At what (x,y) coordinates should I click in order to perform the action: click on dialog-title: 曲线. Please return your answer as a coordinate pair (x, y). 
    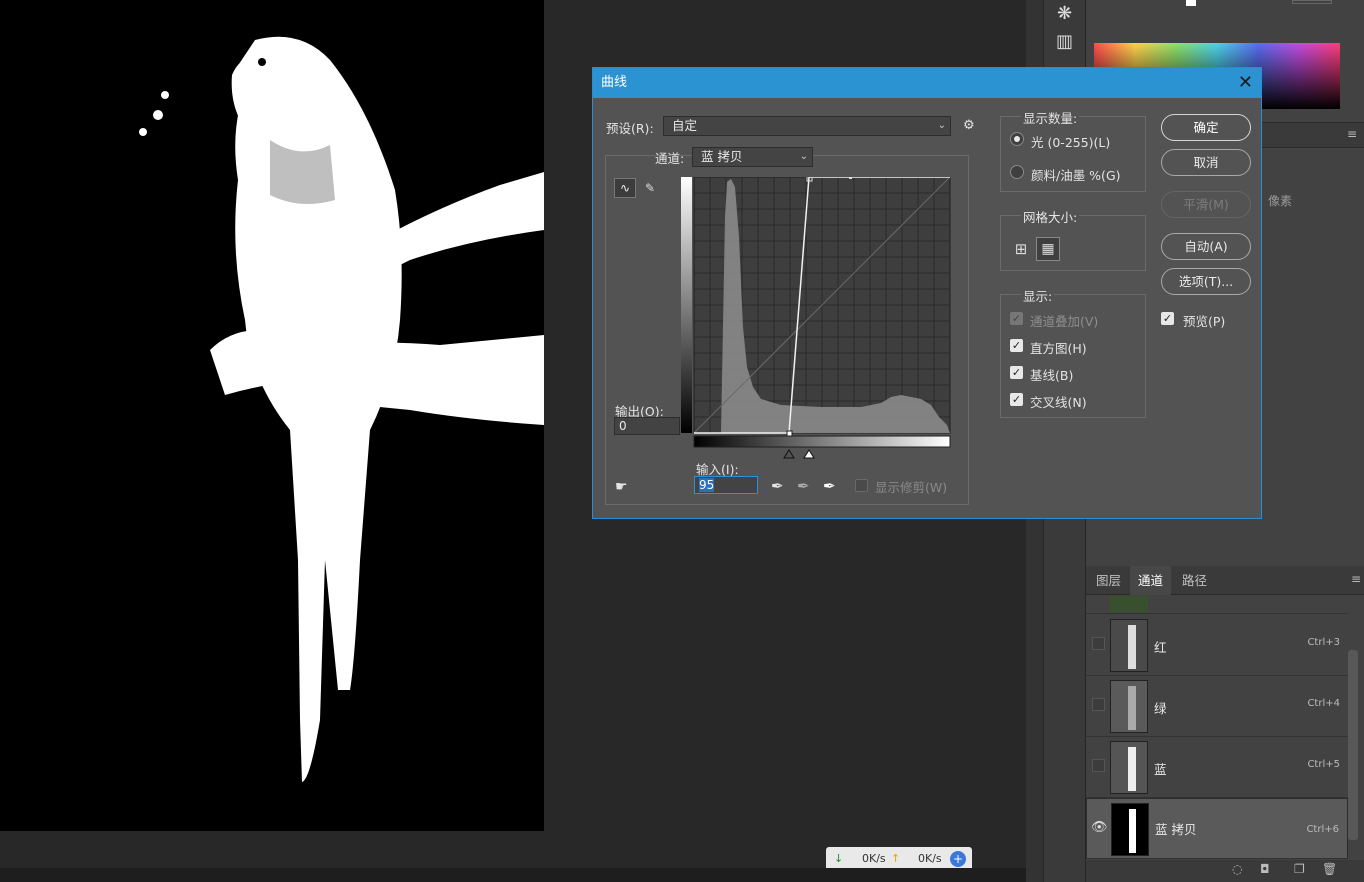
    Looking at the image, I should click on (614, 82).